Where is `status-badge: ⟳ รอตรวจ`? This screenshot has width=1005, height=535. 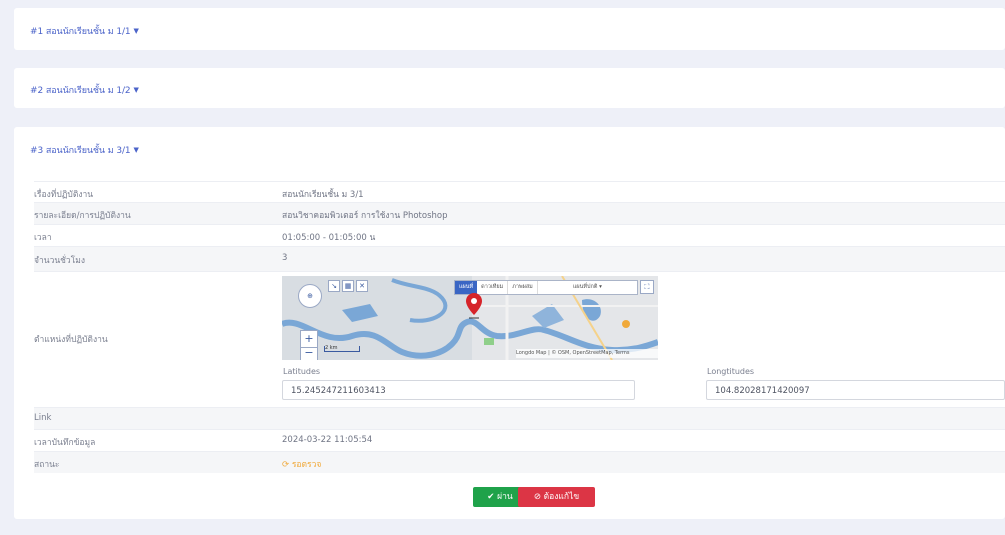 status-badge: ⟳ รอตรวจ is located at coordinates (301, 464).